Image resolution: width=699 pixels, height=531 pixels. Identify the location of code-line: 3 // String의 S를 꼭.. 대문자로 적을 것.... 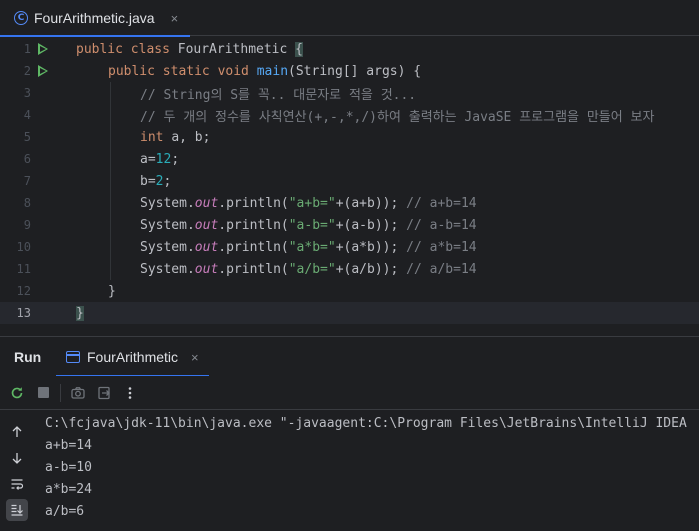
(349, 93).